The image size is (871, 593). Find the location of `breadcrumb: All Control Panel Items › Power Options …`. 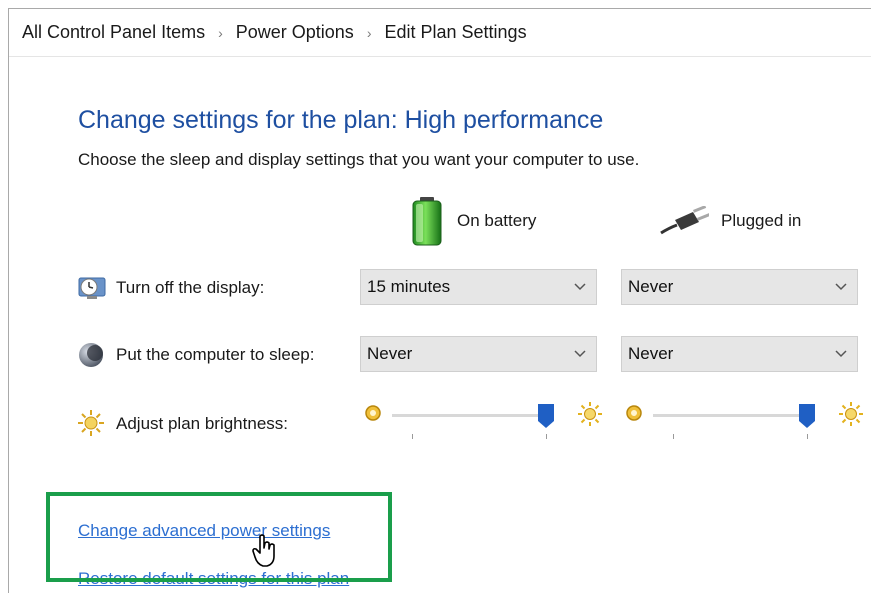

breadcrumb: All Control Panel Items › Power Options … is located at coordinates (440, 33).